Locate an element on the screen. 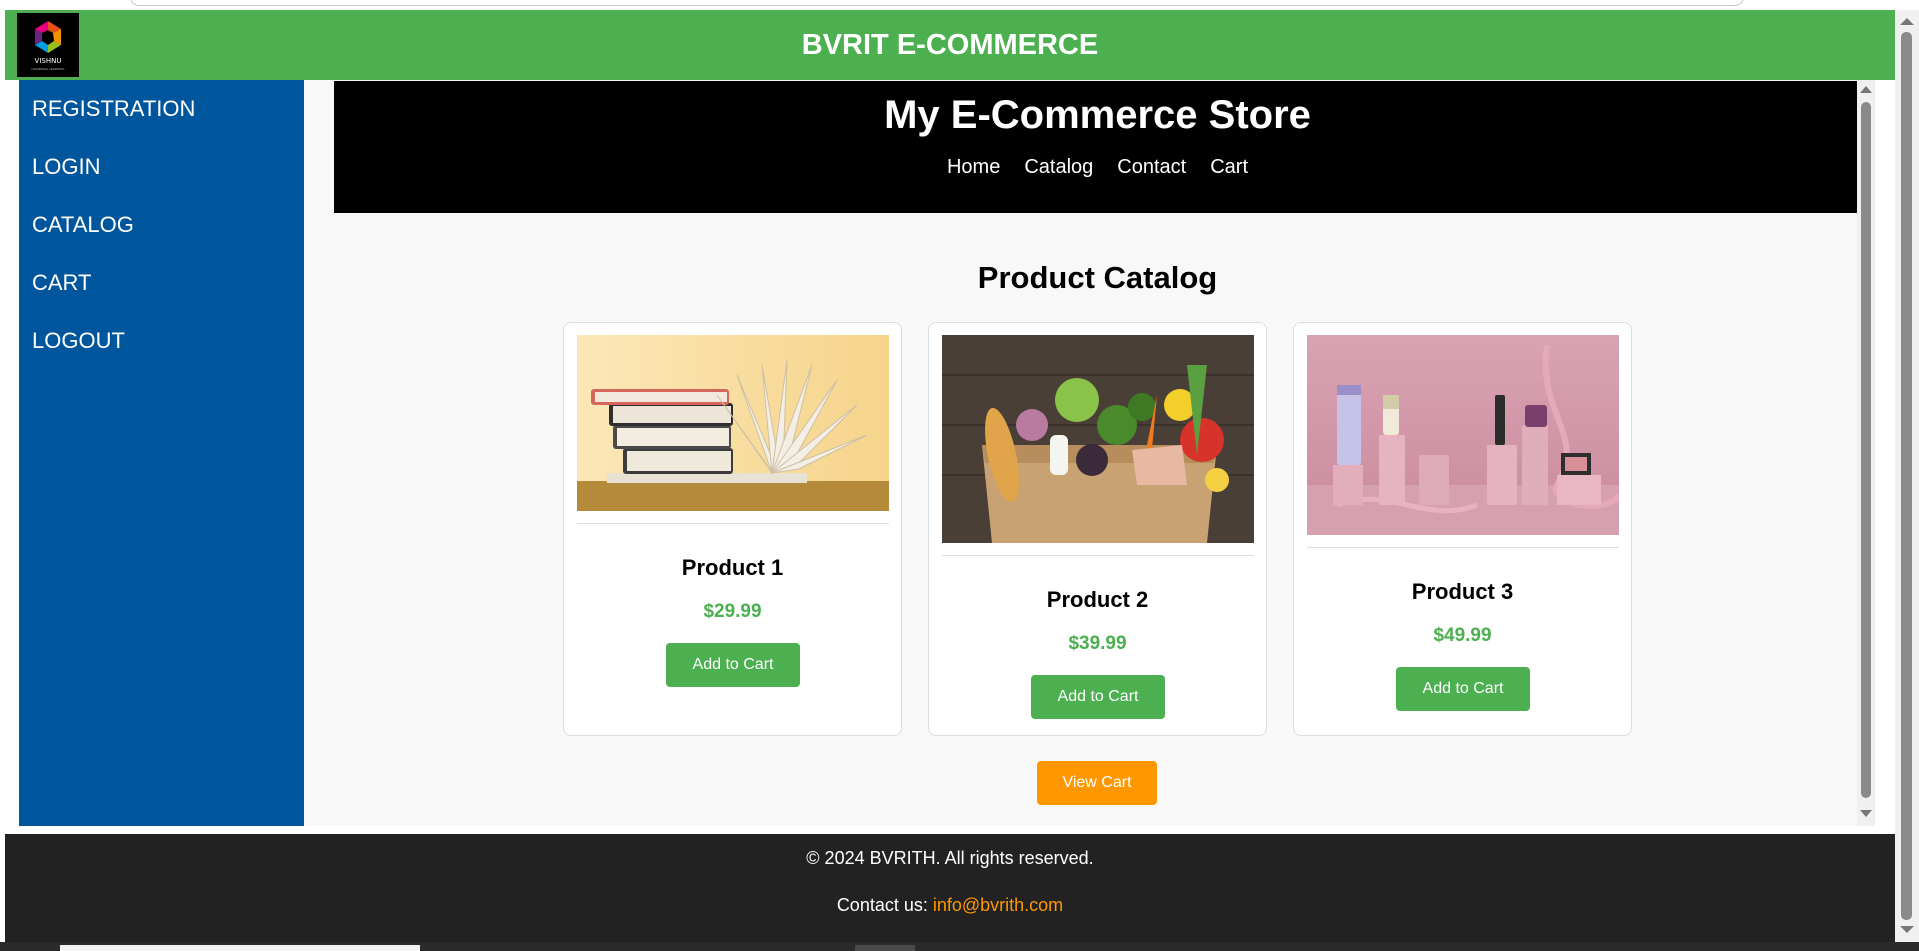  scroll-up-arrow-icon is located at coordinates (1866, 89).